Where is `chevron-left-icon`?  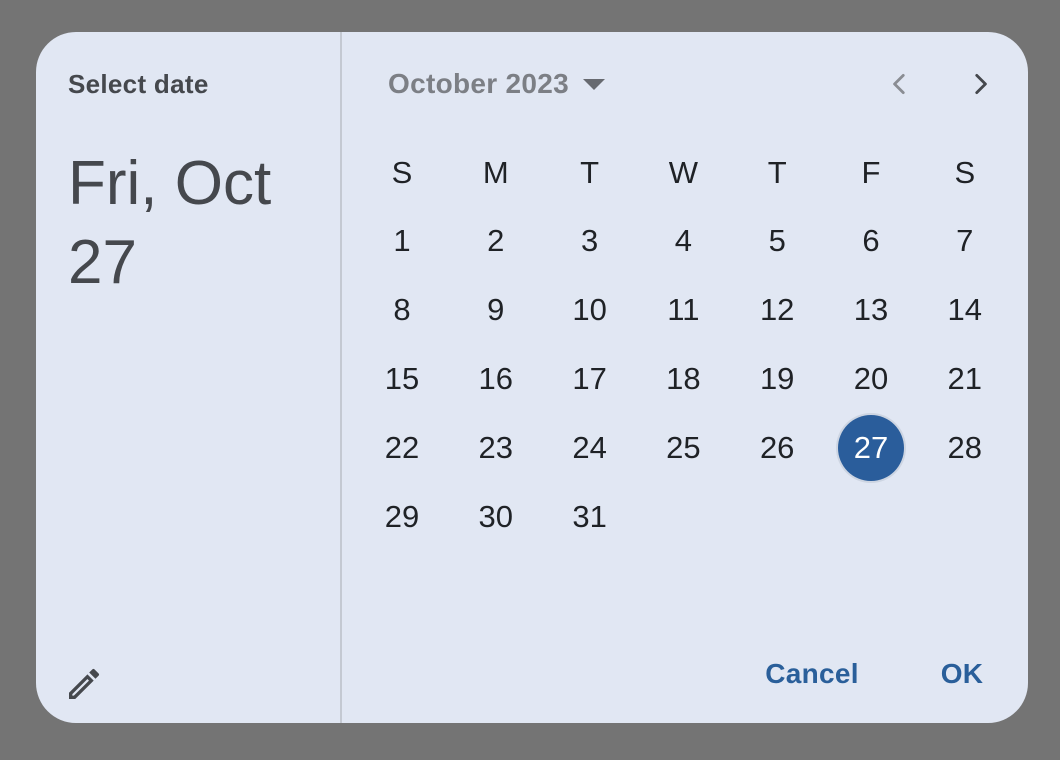 chevron-left-icon is located at coordinates (899, 84).